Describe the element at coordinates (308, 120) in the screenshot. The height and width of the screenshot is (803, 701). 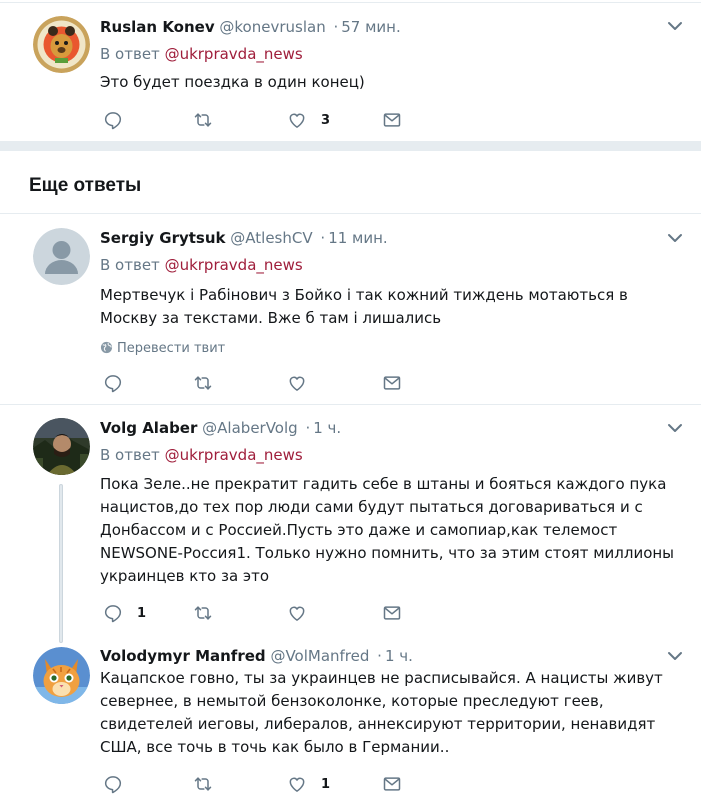
I see `like-button: 3` at that location.